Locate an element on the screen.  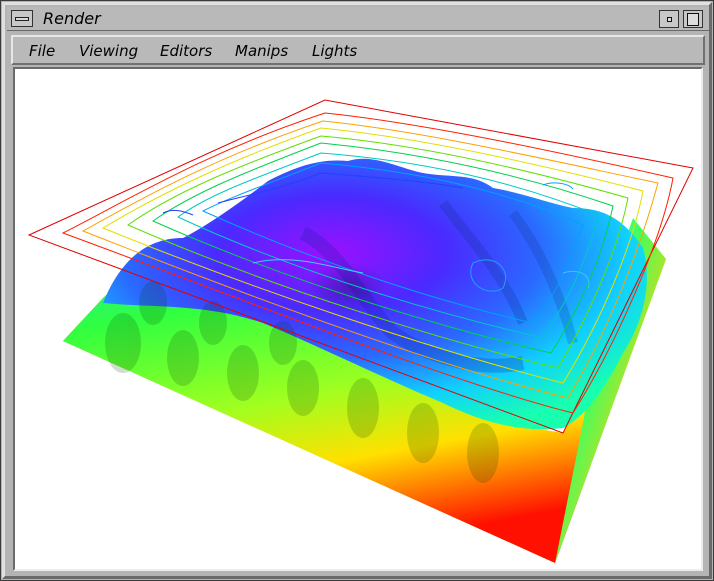
menu-manips: Manips is located at coordinates (261, 51).